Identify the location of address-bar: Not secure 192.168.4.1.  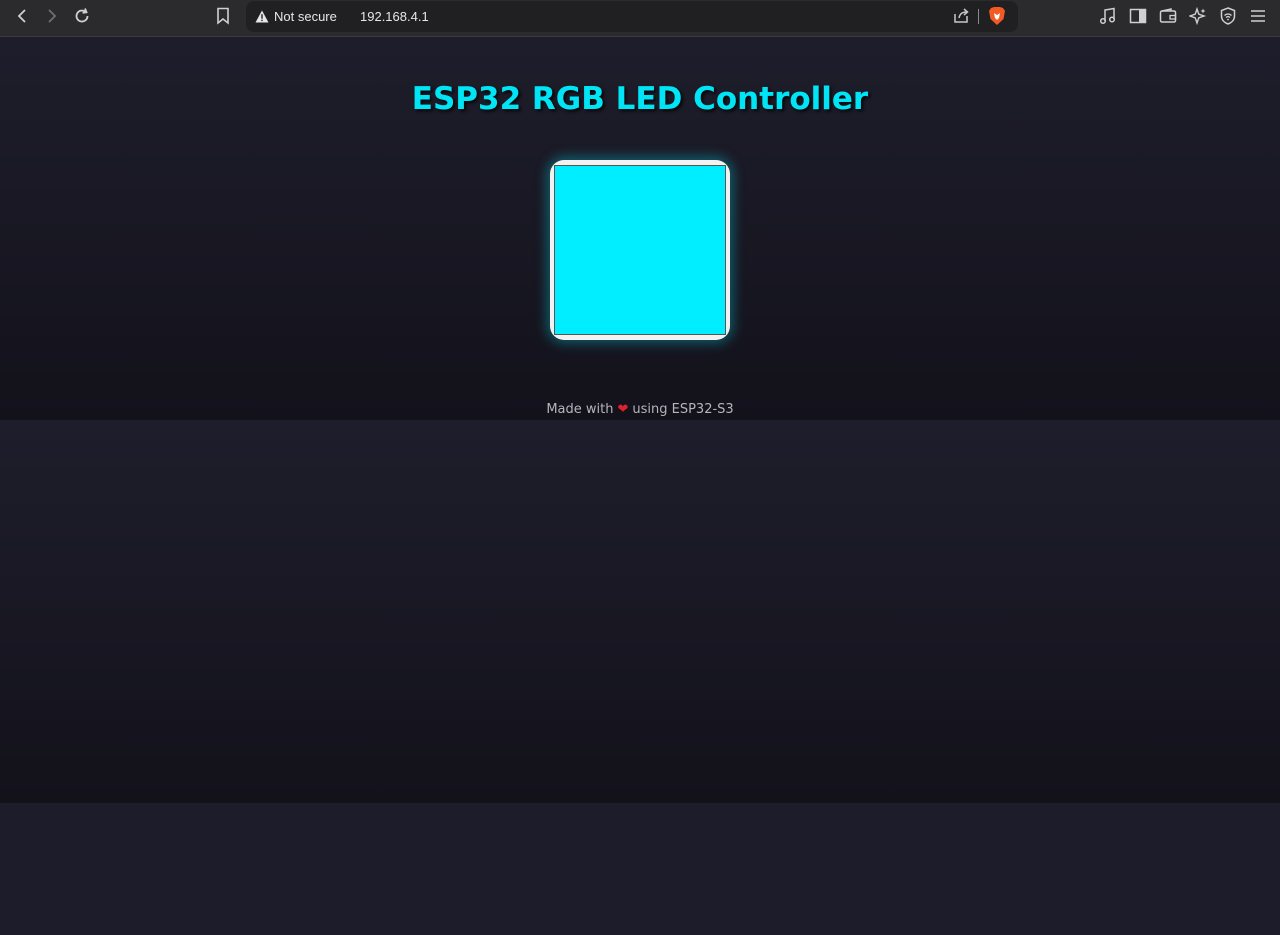
(632, 16).